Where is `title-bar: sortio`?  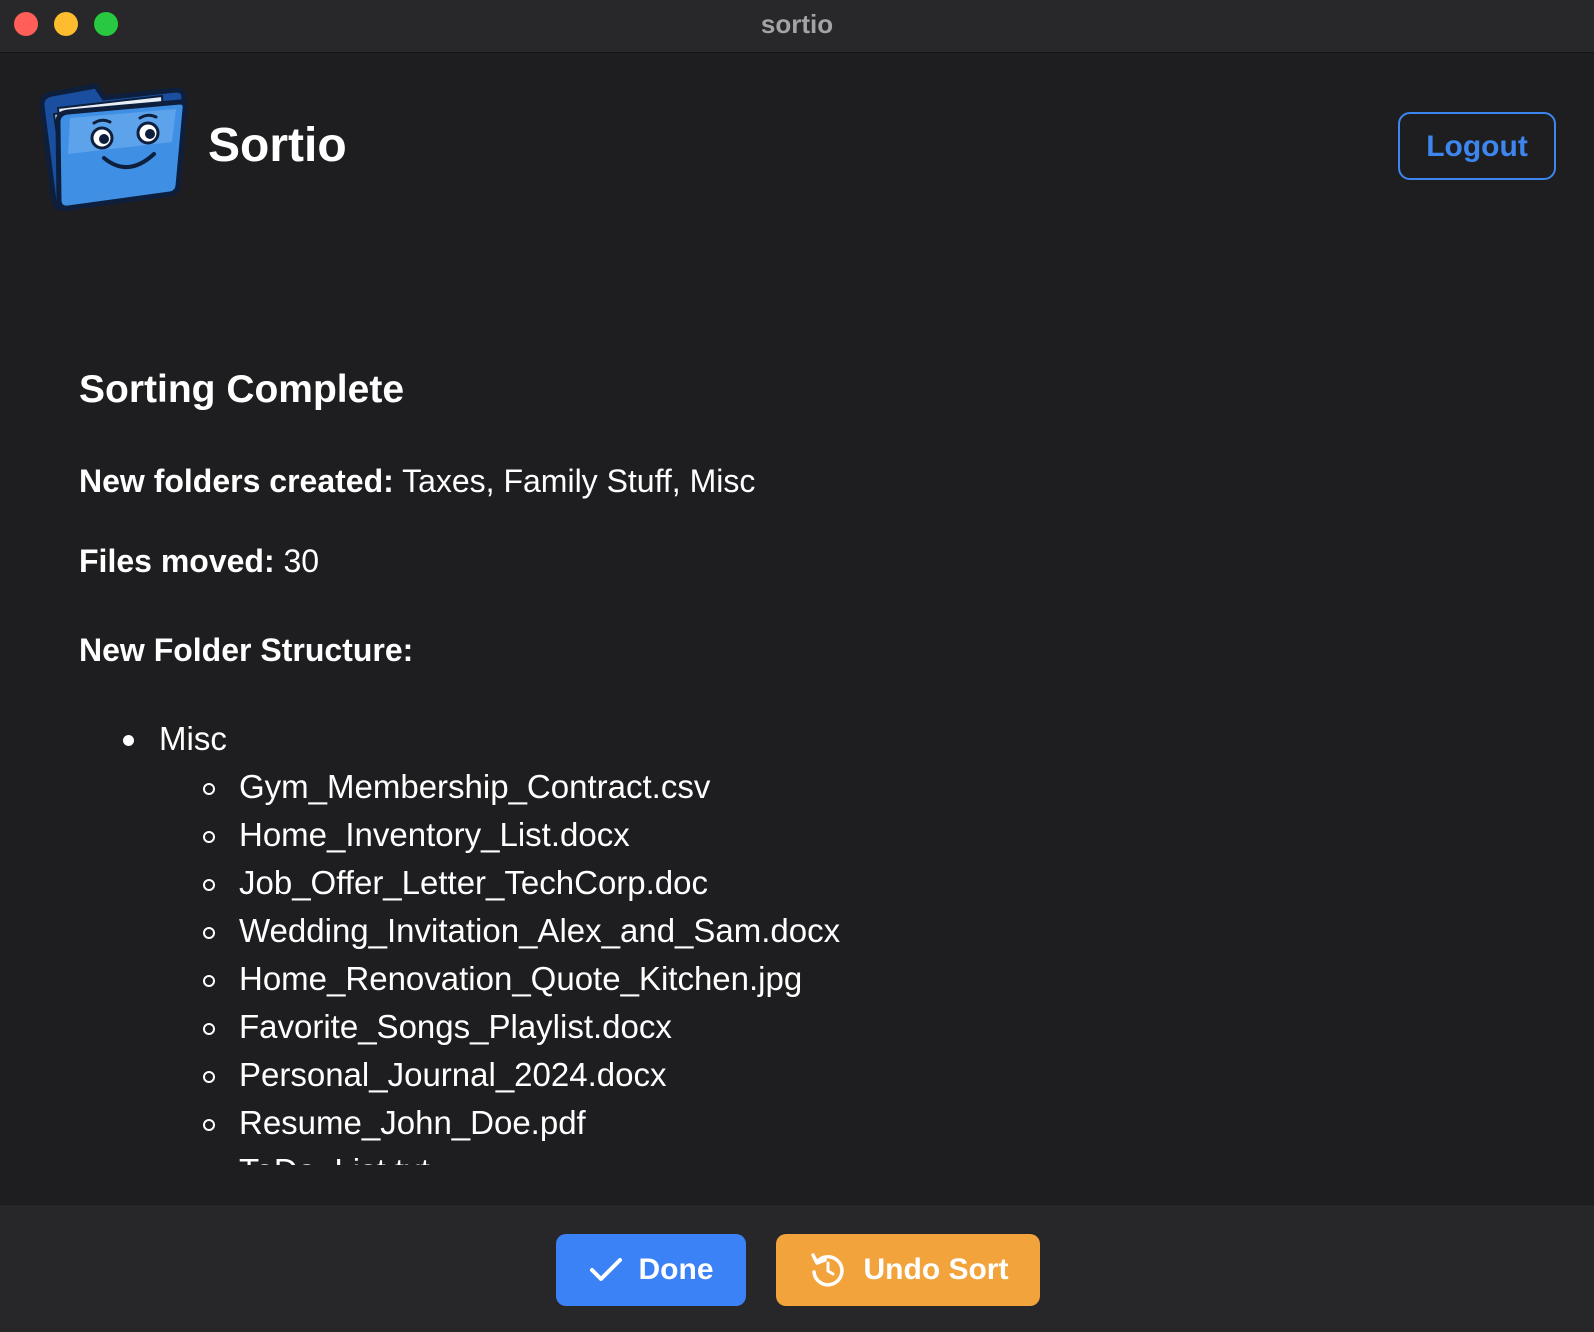
title-bar: sortio is located at coordinates (797, 26).